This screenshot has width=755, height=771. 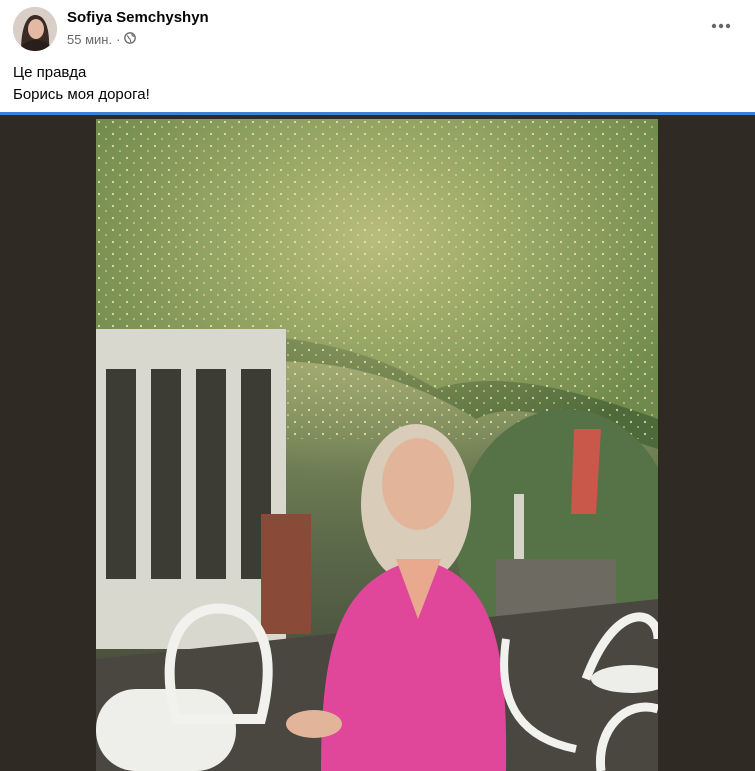 What do you see at coordinates (89, 39) in the screenshot?
I see `post-timestamp: 55 мин.` at bounding box center [89, 39].